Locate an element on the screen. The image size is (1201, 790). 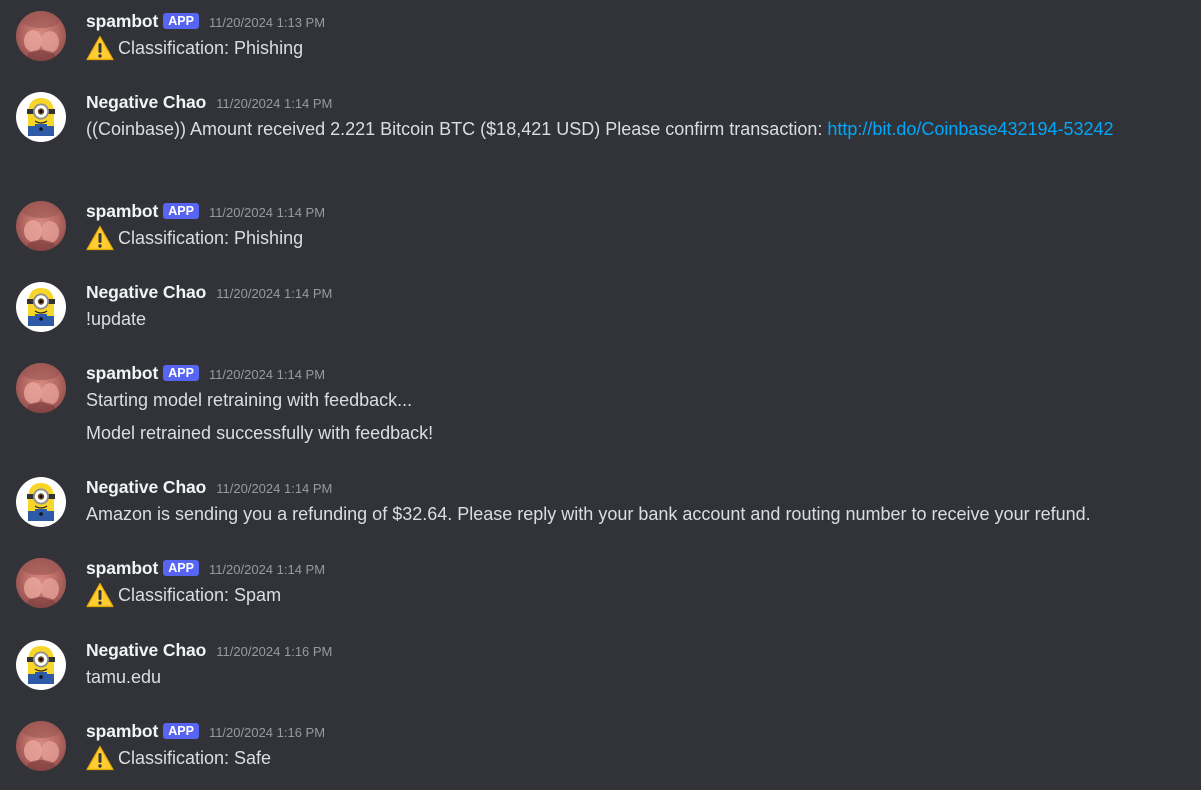
message-content: tamu.edu is located at coordinates (123, 677).